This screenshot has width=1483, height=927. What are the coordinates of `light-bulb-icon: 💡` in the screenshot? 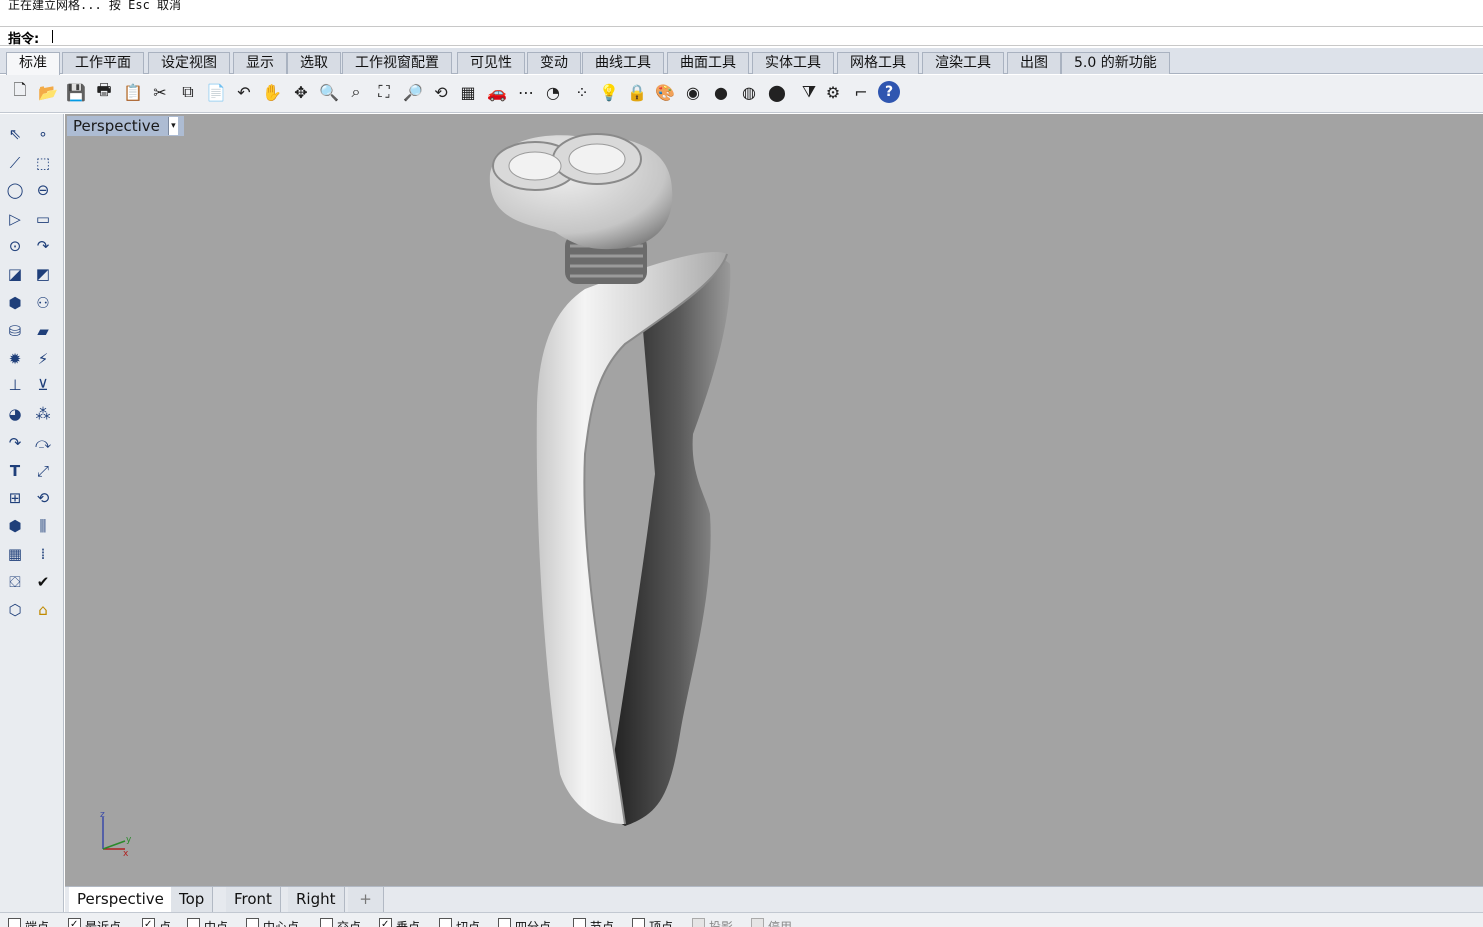 It's located at (609, 92).